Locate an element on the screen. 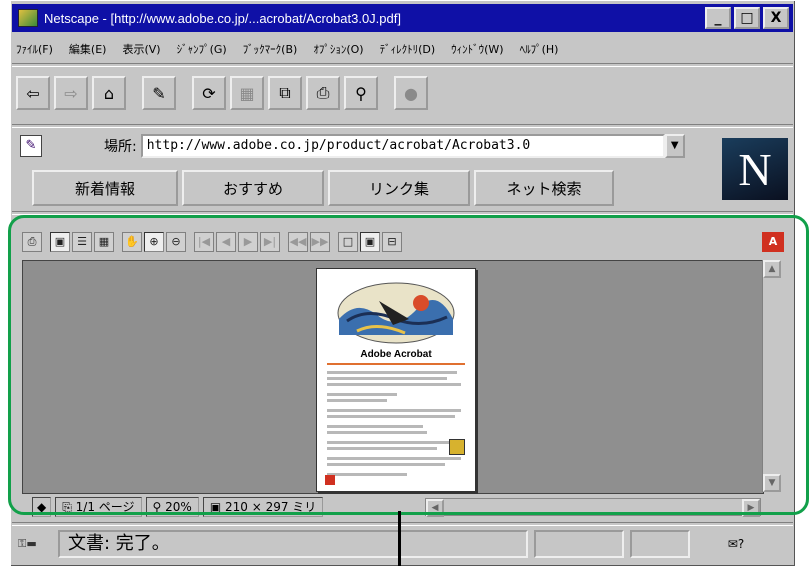 This screenshot has width=811, height=566. zoom-in-icon: ⊕ is located at coordinates (154, 242).